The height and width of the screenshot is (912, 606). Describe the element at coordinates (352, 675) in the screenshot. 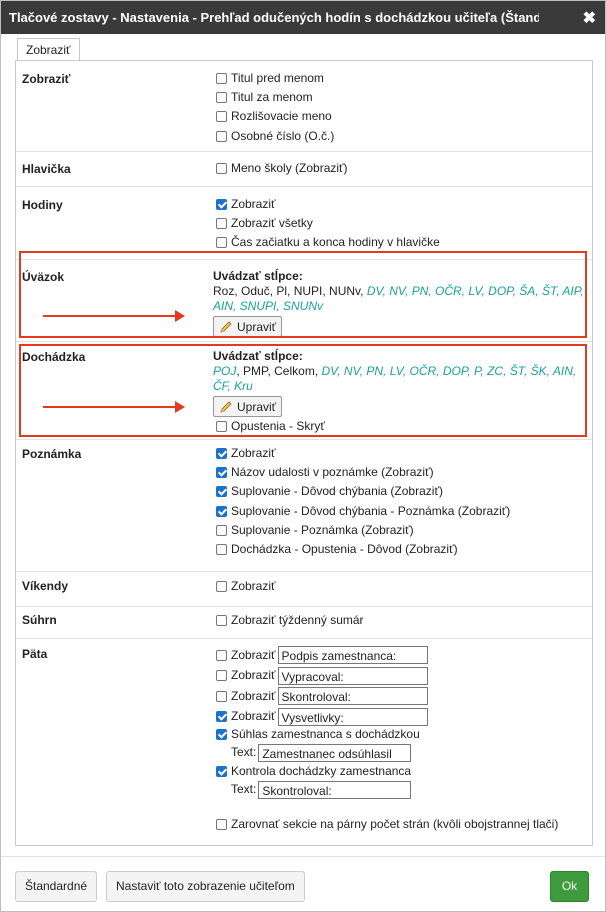

I see `text-input: Vypracoval:` at that location.